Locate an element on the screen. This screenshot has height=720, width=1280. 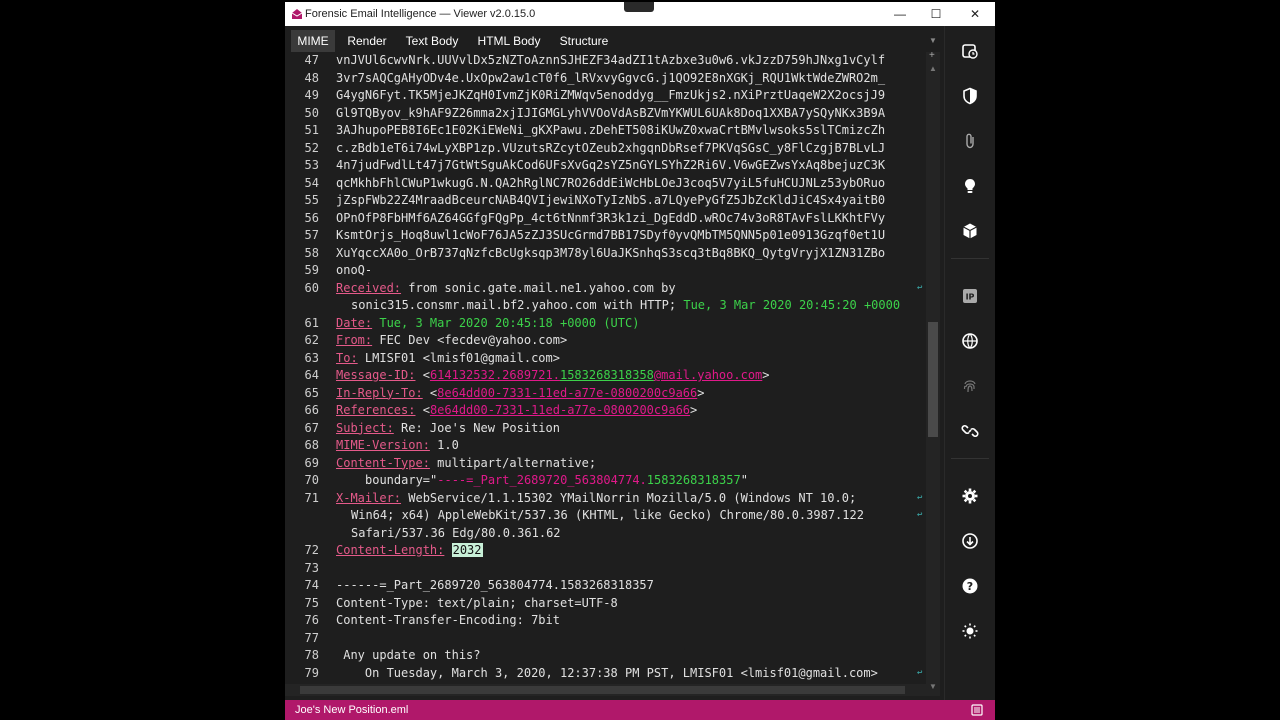
fingerprint-icon is located at coordinates (970, 386).